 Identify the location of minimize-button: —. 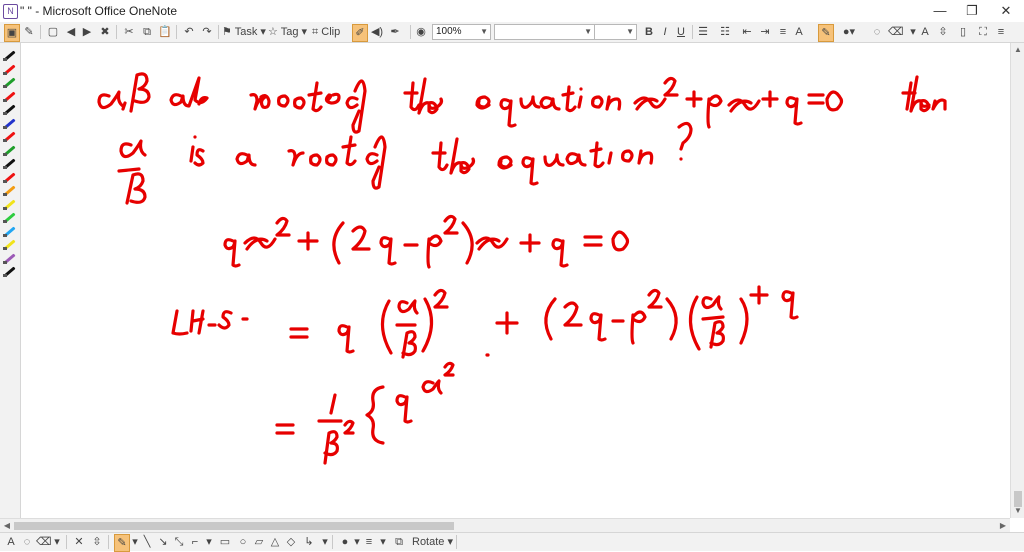
(940, 11).